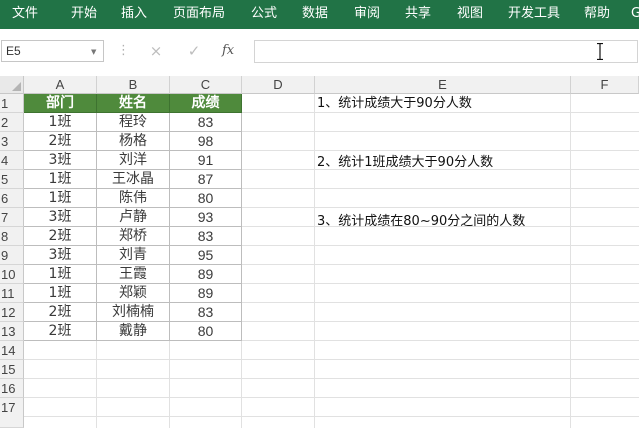 This screenshot has height=428, width=639. Describe the element at coordinates (133, 293) in the screenshot. I see `cell-name: 郑颖` at that location.